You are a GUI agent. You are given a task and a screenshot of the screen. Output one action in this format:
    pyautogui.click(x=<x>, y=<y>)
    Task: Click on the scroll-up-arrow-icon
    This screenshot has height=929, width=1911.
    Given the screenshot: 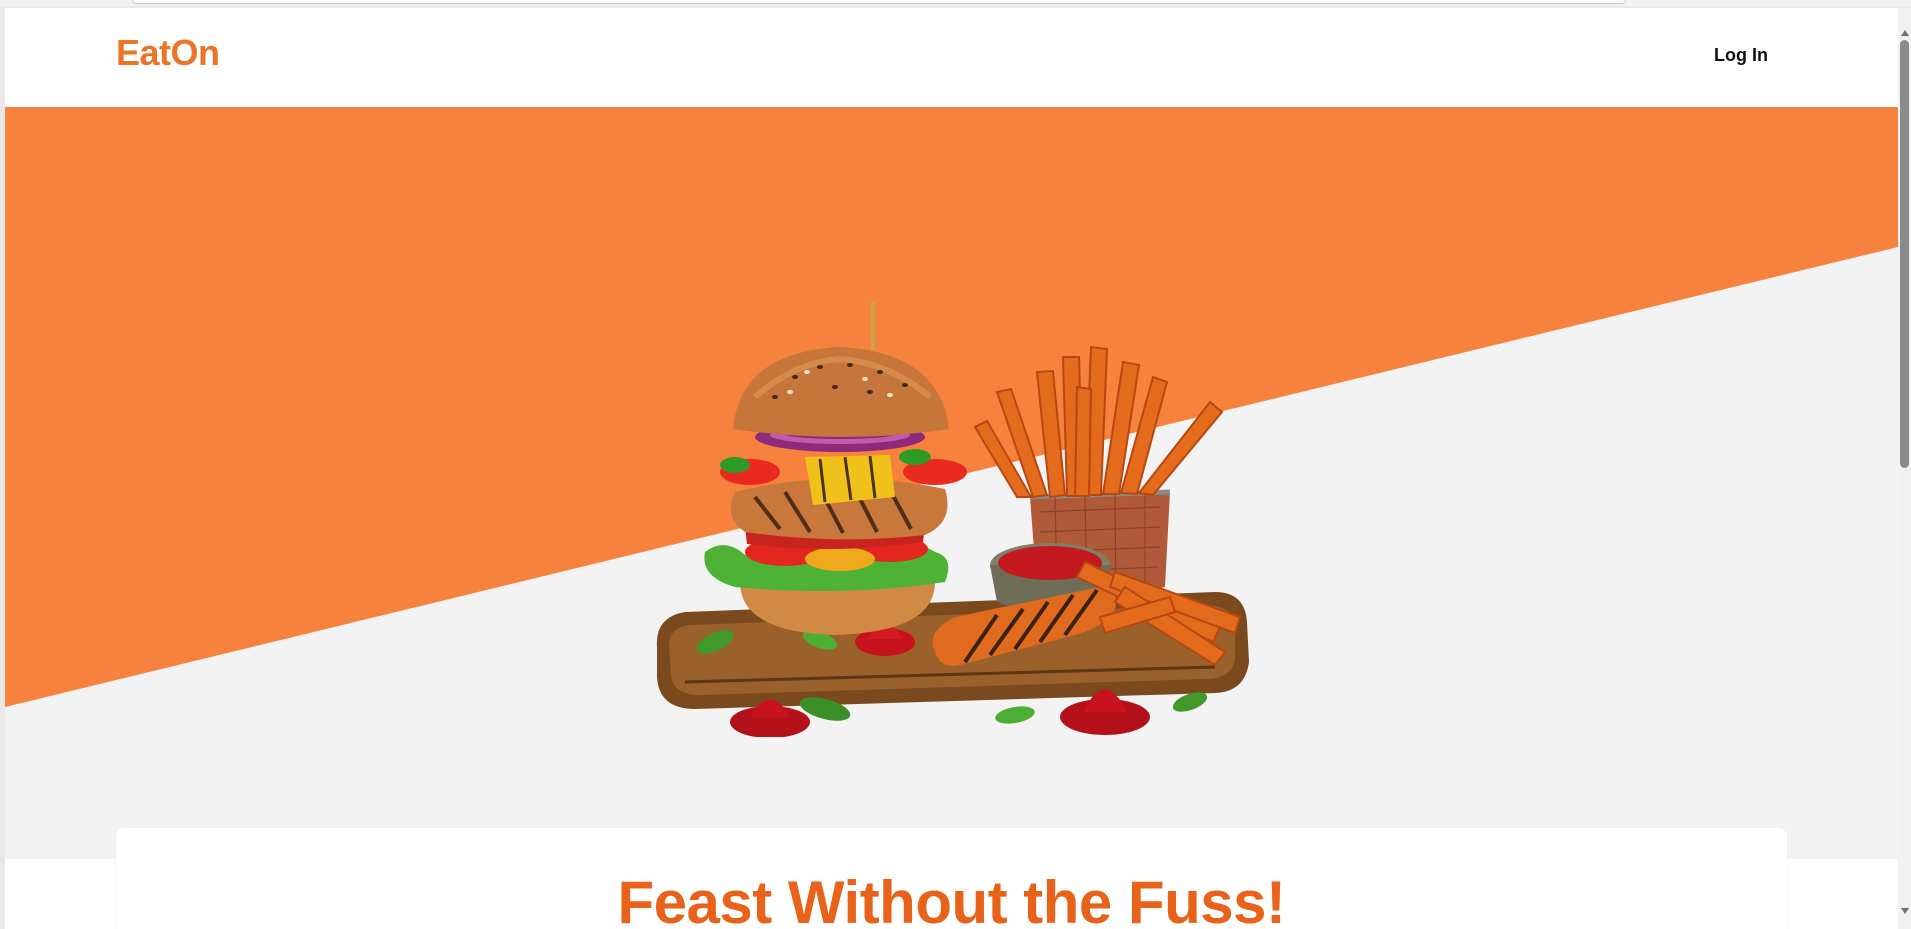 What is the action you would take?
    pyautogui.click(x=1905, y=33)
    